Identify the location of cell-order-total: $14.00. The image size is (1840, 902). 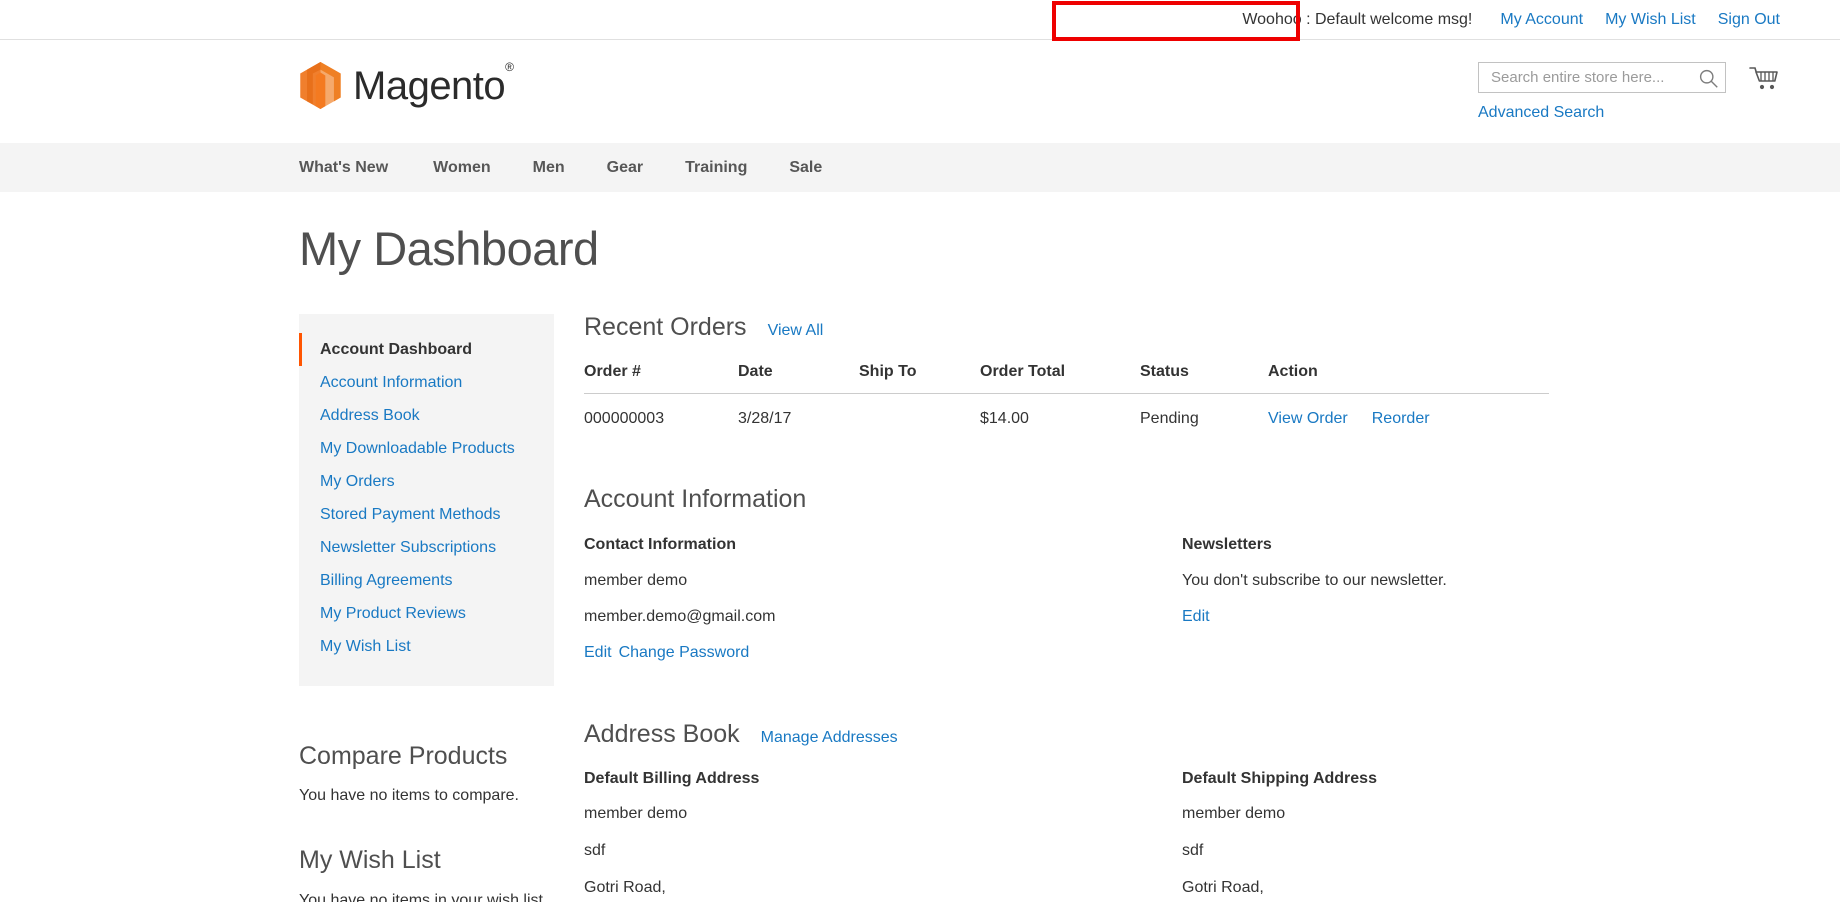
(1004, 419).